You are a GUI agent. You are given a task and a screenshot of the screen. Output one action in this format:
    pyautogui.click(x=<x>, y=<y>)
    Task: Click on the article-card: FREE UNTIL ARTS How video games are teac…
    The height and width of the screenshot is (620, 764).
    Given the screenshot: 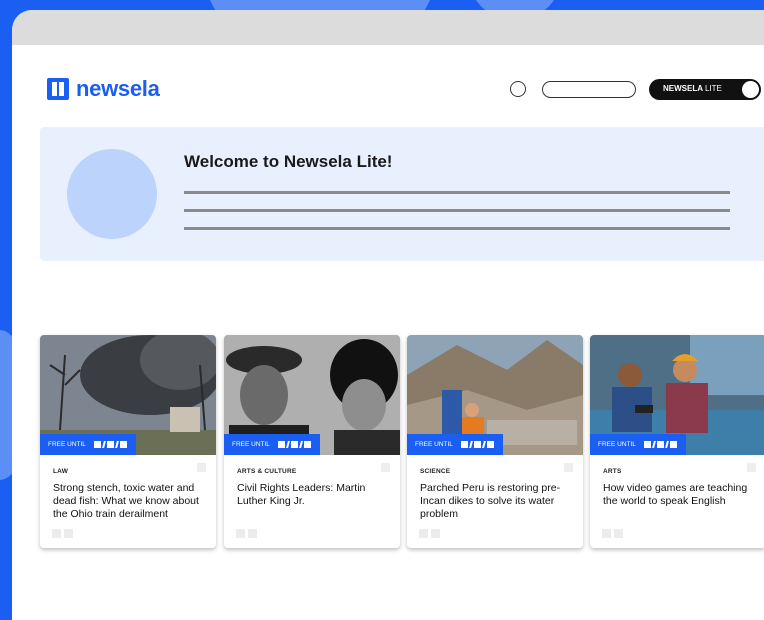 What is the action you would take?
    pyautogui.click(x=677, y=441)
    